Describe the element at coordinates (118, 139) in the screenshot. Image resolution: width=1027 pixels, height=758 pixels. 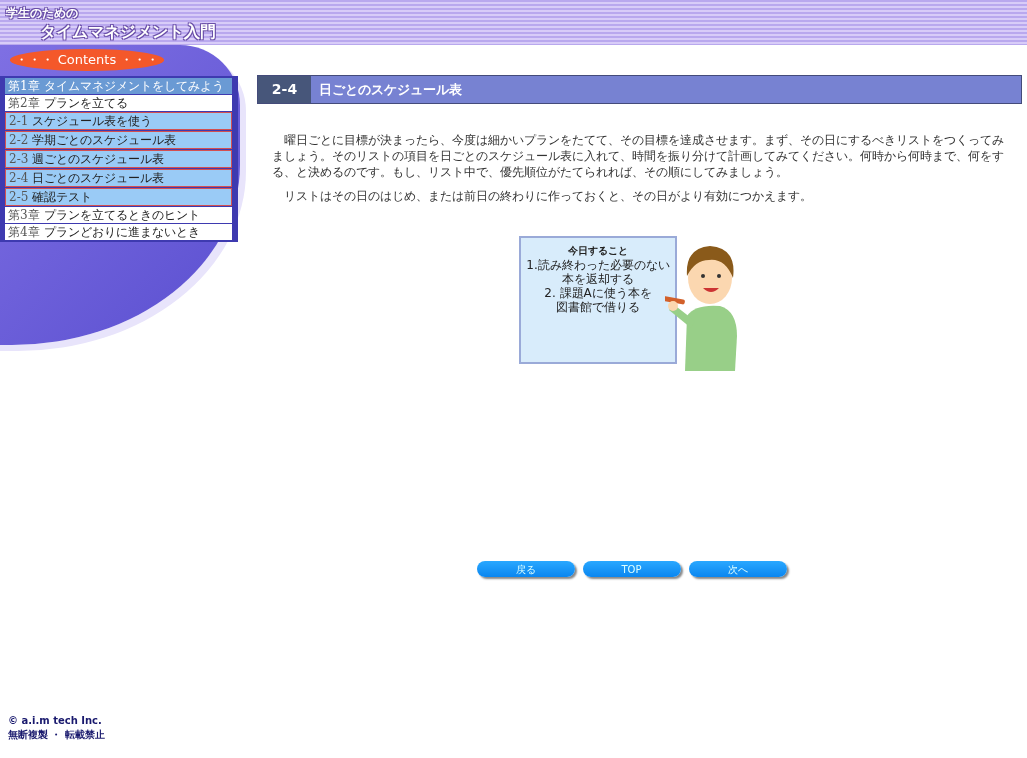
I see `section-link: 2-2 学期ごとのスケジュール表` at that location.